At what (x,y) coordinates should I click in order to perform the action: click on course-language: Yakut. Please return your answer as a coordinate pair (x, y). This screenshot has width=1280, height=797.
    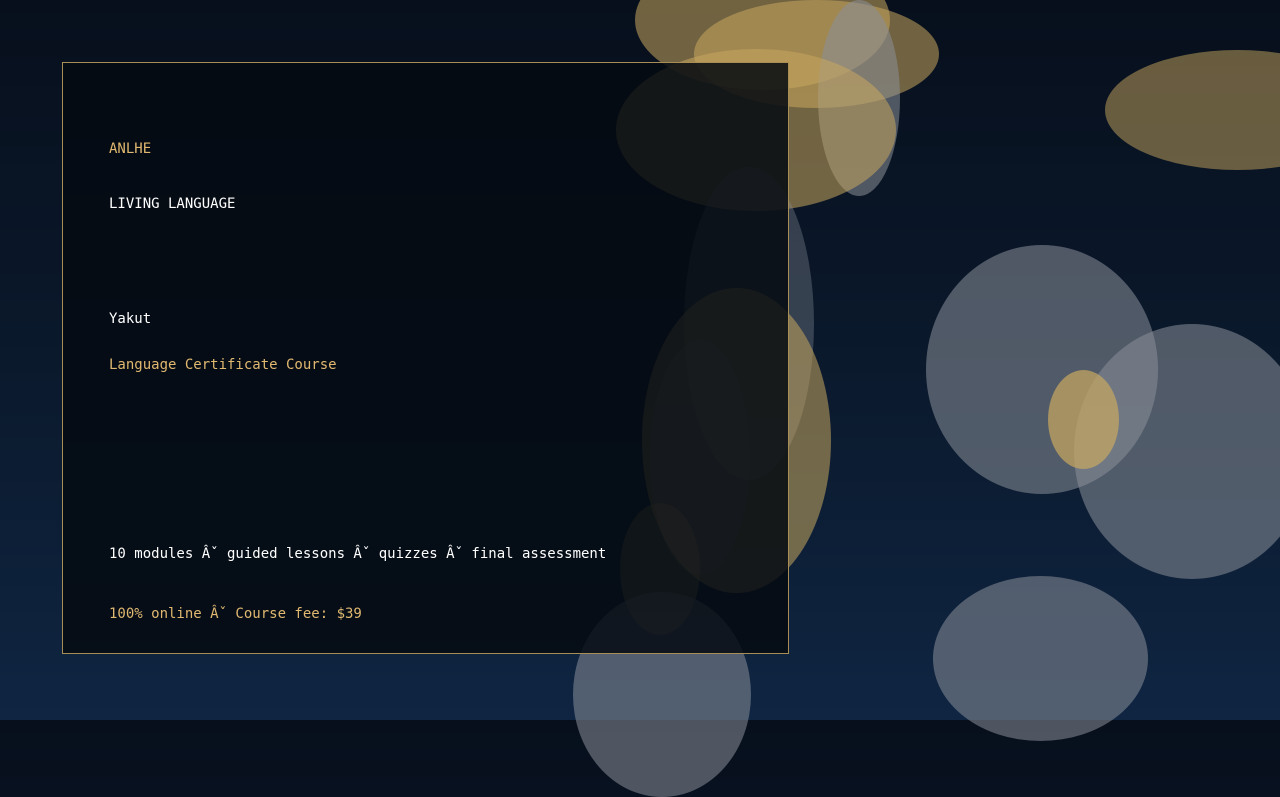
    Looking at the image, I should click on (130, 319).